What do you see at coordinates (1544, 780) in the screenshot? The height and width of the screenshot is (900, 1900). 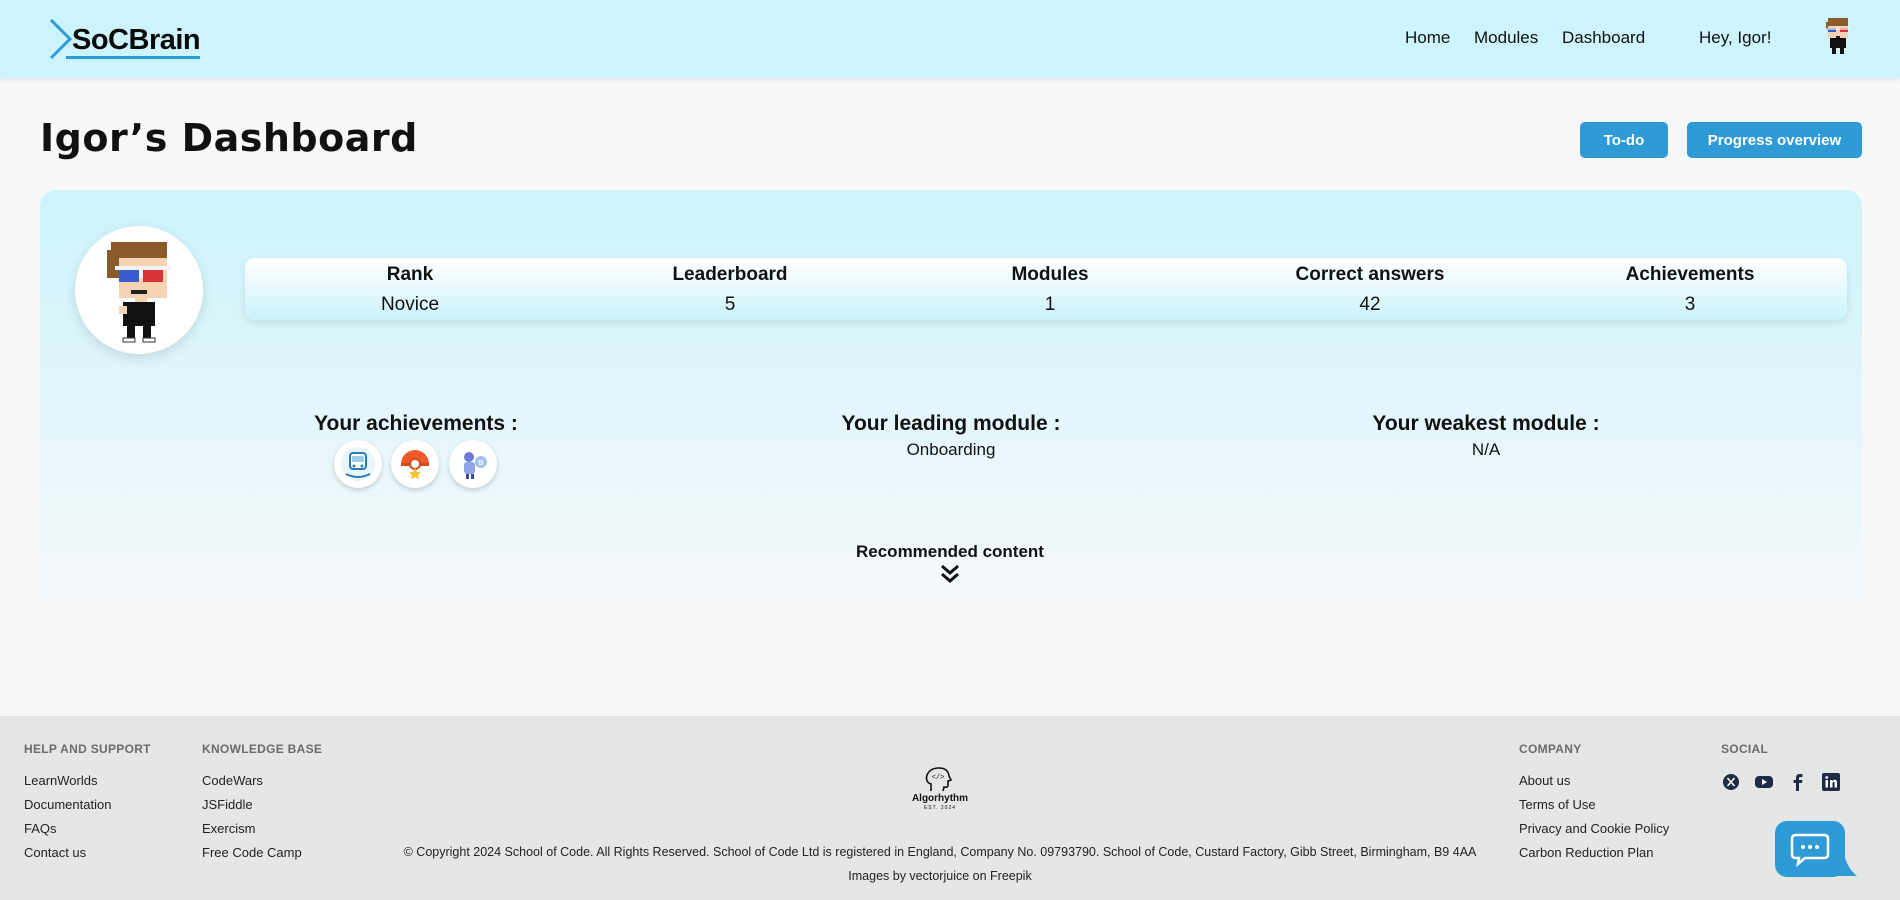 I see `footer-link-about-us: About us` at bounding box center [1544, 780].